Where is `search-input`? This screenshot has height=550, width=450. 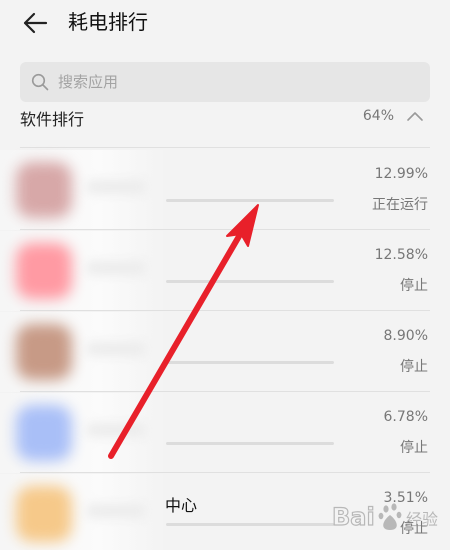
search-input is located at coordinates (238, 82).